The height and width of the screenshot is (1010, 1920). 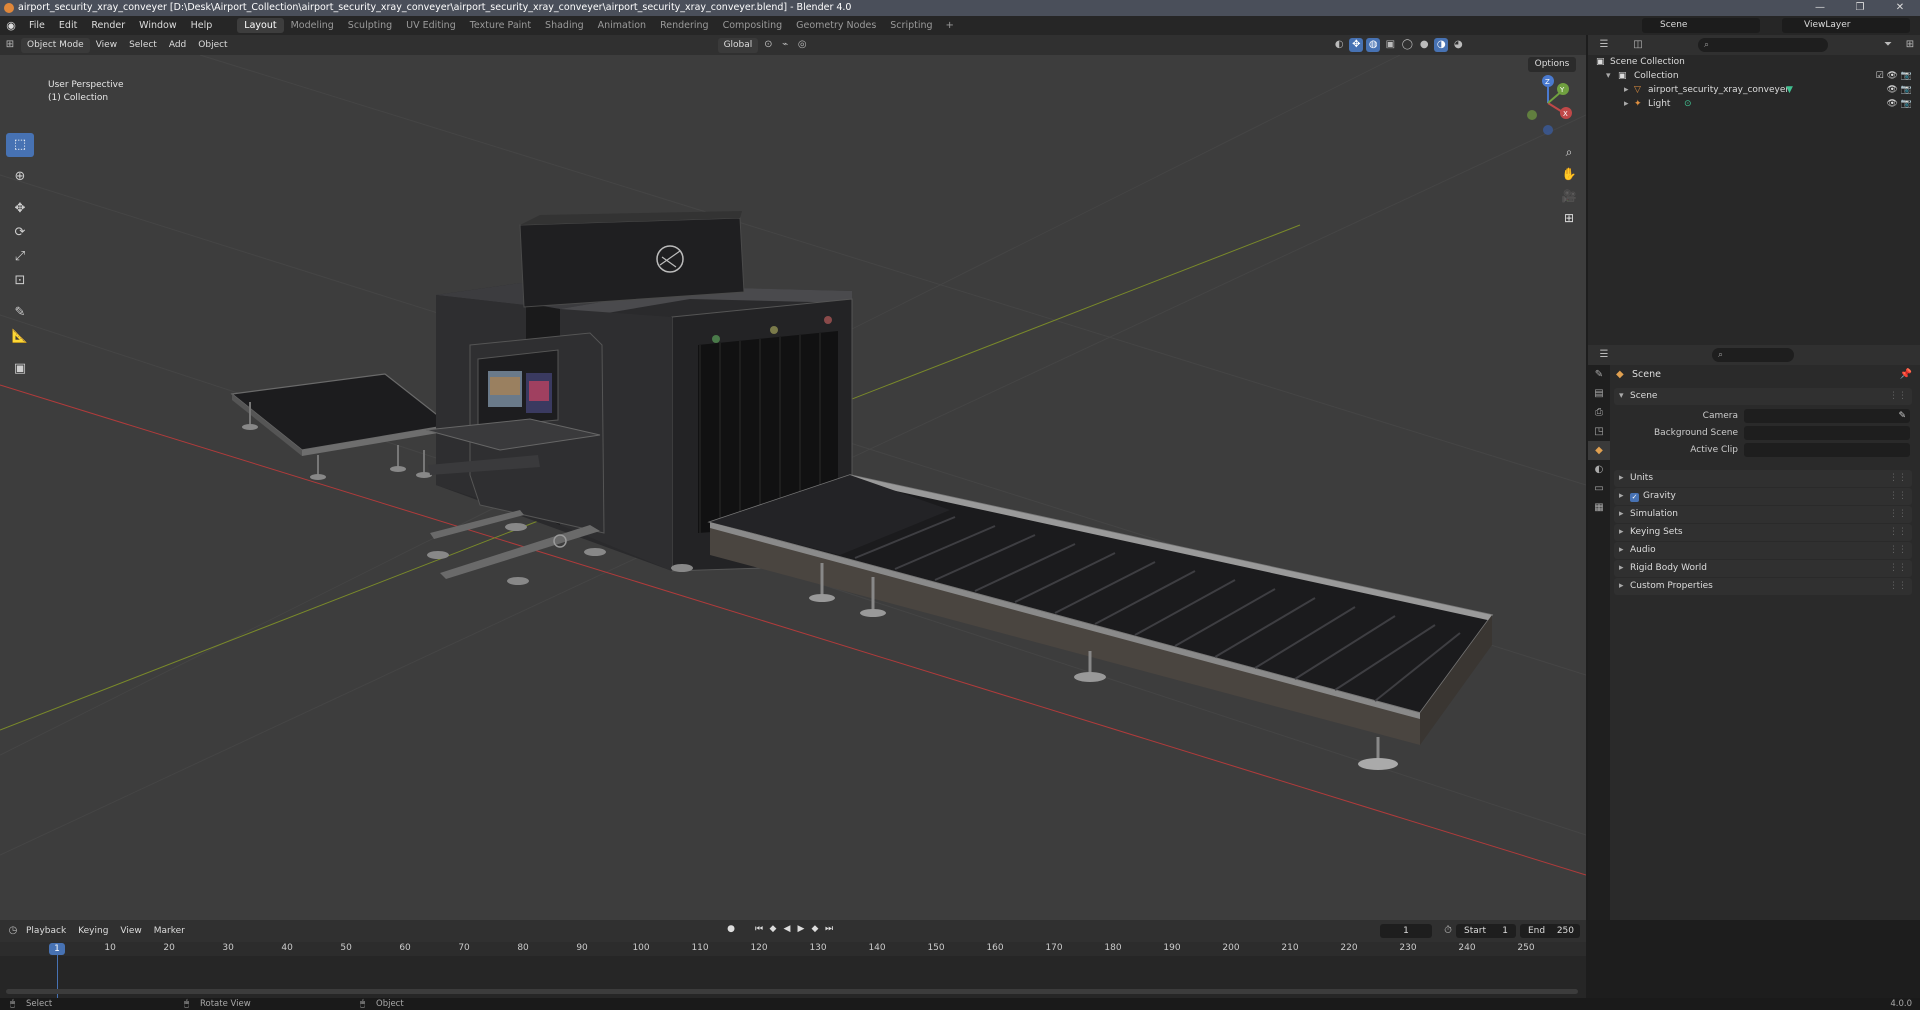 What do you see at coordinates (37, 25) in the screenshot?
I see `menu-file: File` at bounding box center [37, 25].